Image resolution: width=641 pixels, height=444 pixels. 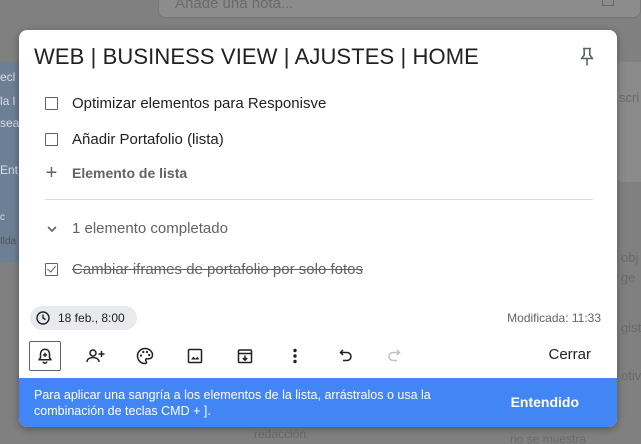 I want to click on note-toolbar, so click(x=229, y=356).